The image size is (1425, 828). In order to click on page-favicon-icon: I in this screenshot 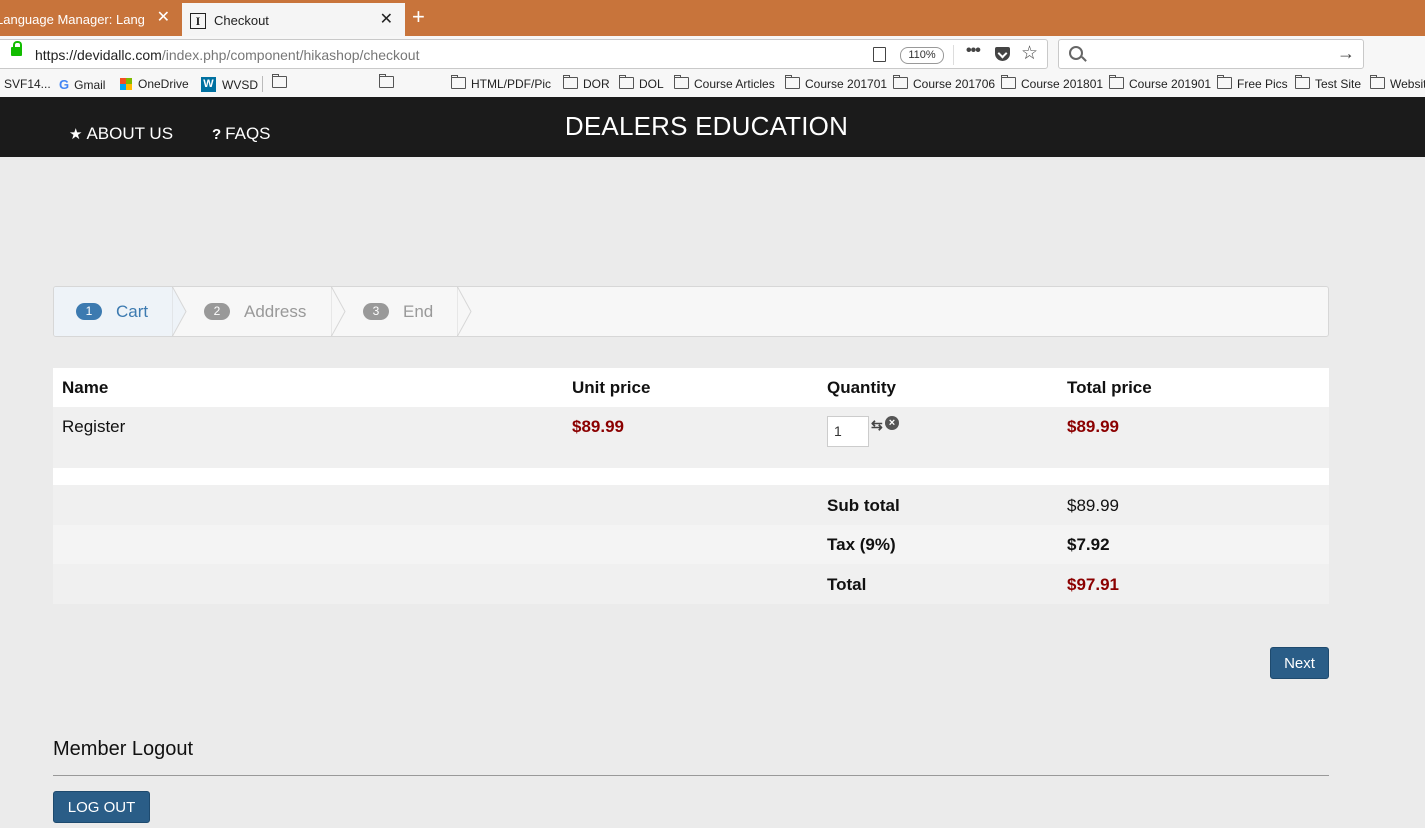, I will do `click(198, 20)`.